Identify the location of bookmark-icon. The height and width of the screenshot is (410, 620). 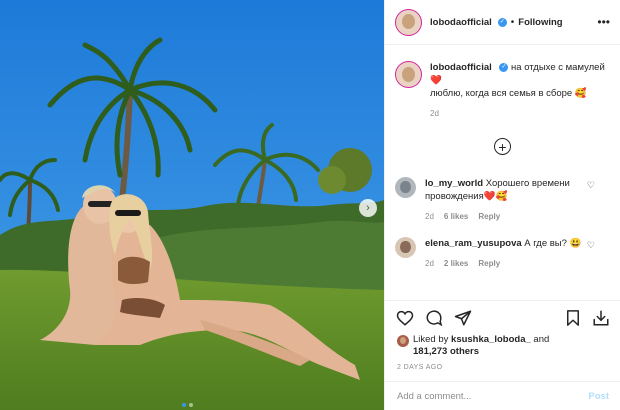
(573, 318).